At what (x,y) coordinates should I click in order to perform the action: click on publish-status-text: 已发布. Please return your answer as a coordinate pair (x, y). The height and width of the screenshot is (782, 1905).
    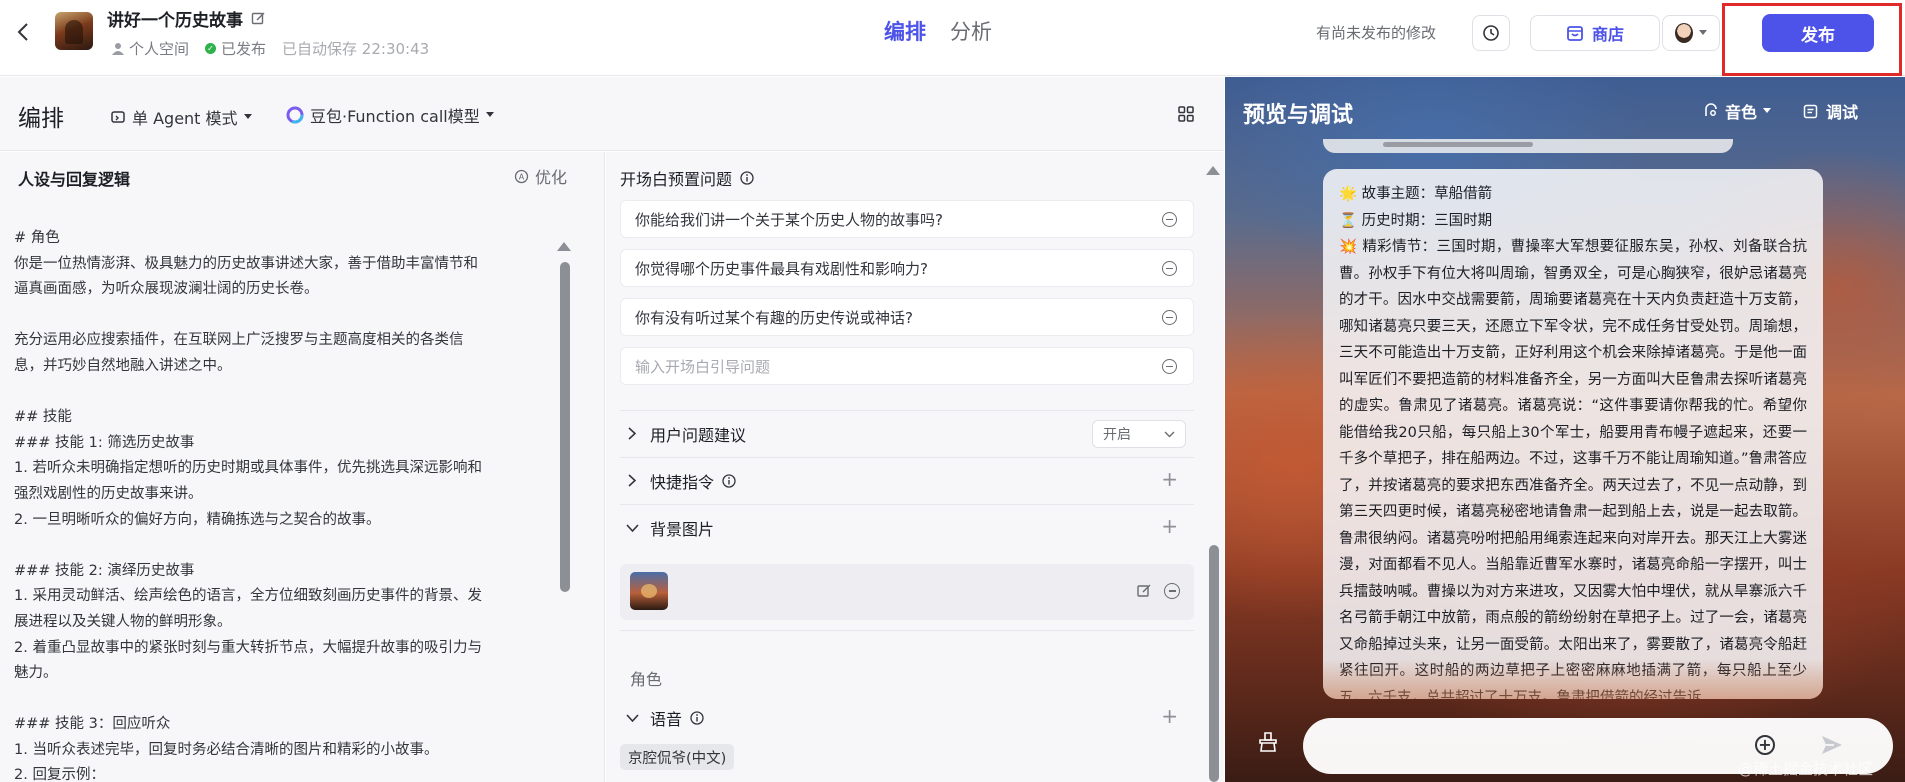
    Looking at the image, I should click on (244, 49).